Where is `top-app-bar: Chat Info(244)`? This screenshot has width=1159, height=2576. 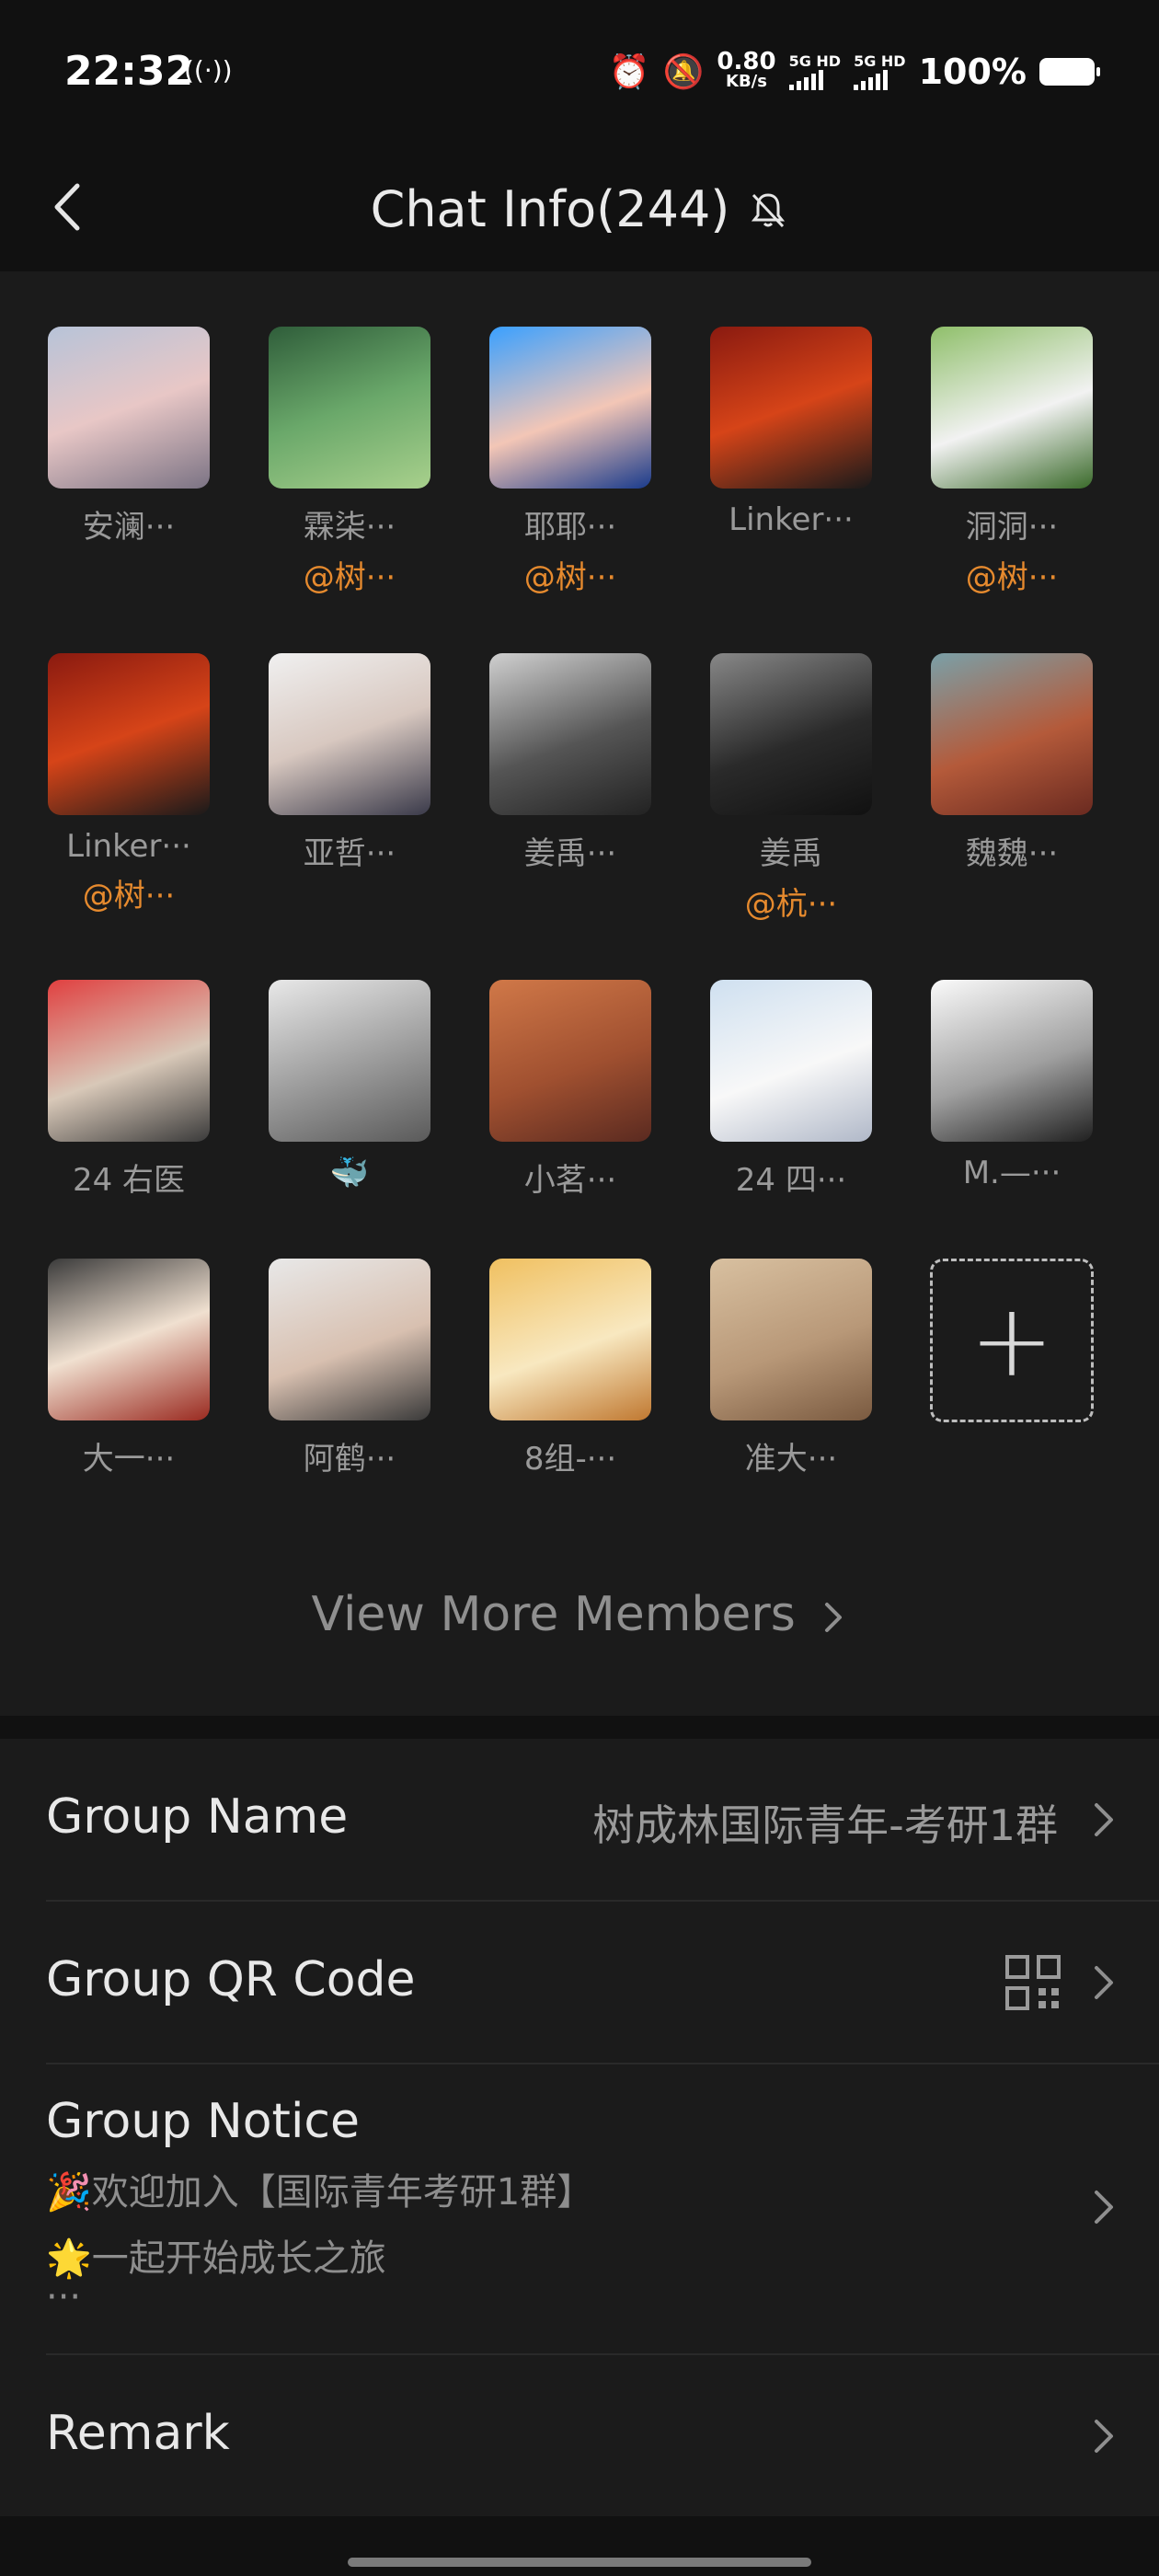 top-app-bar: Chat Info(244) is located at coordinates (579, 209).